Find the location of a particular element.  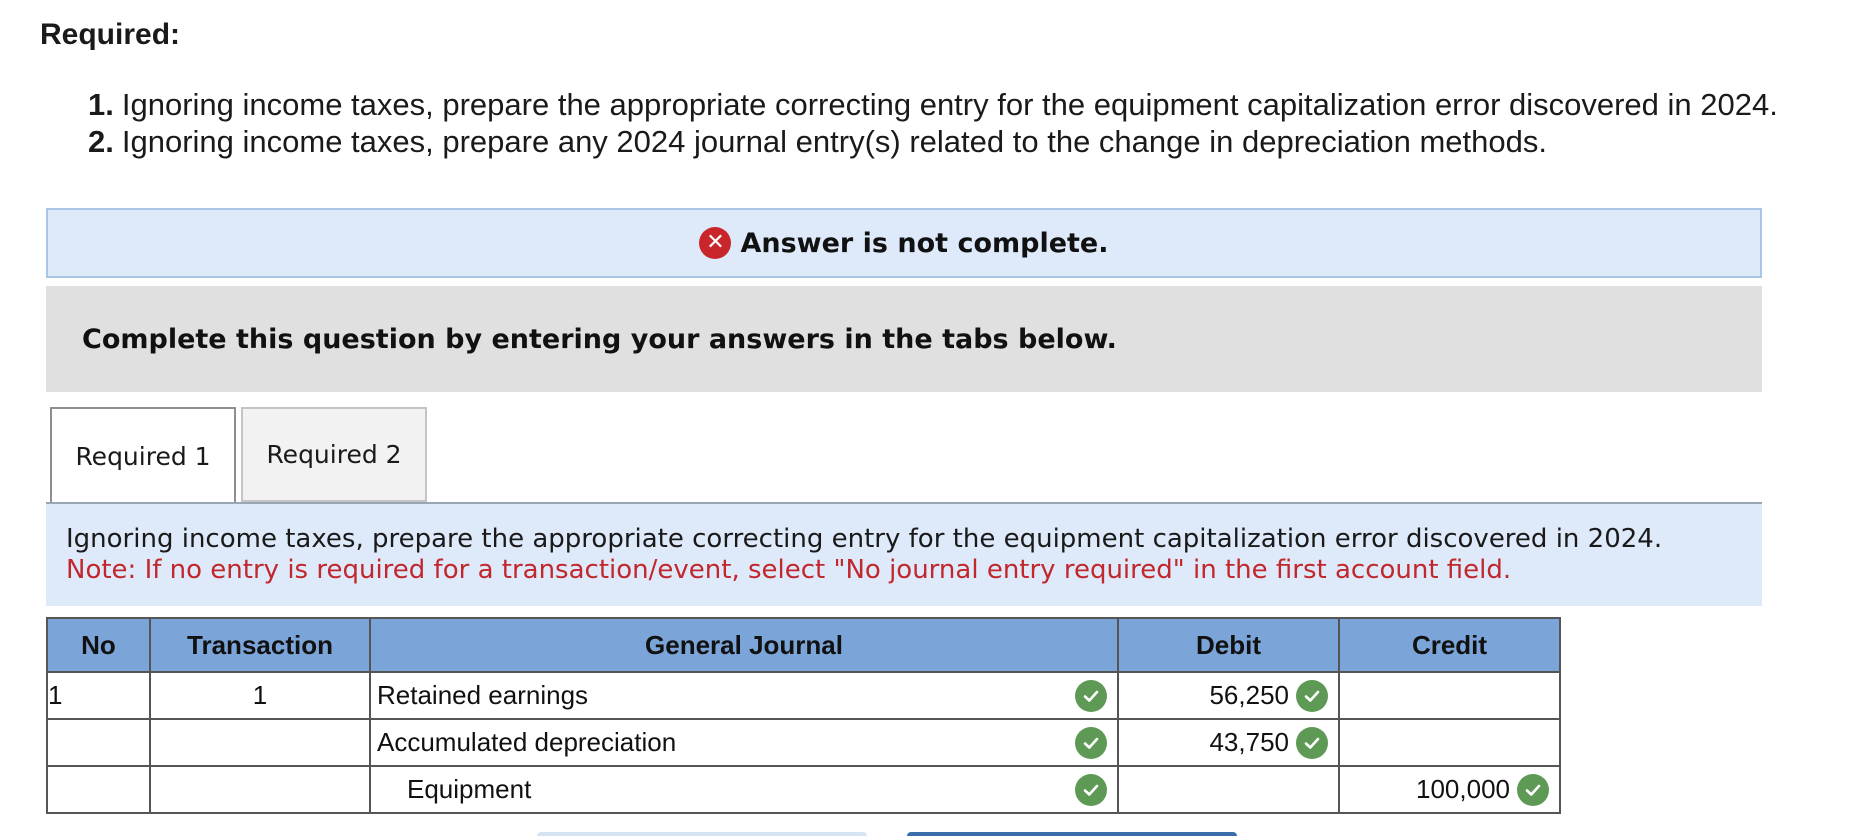

row-transaction: 1 is located at coordinates (260, 695).